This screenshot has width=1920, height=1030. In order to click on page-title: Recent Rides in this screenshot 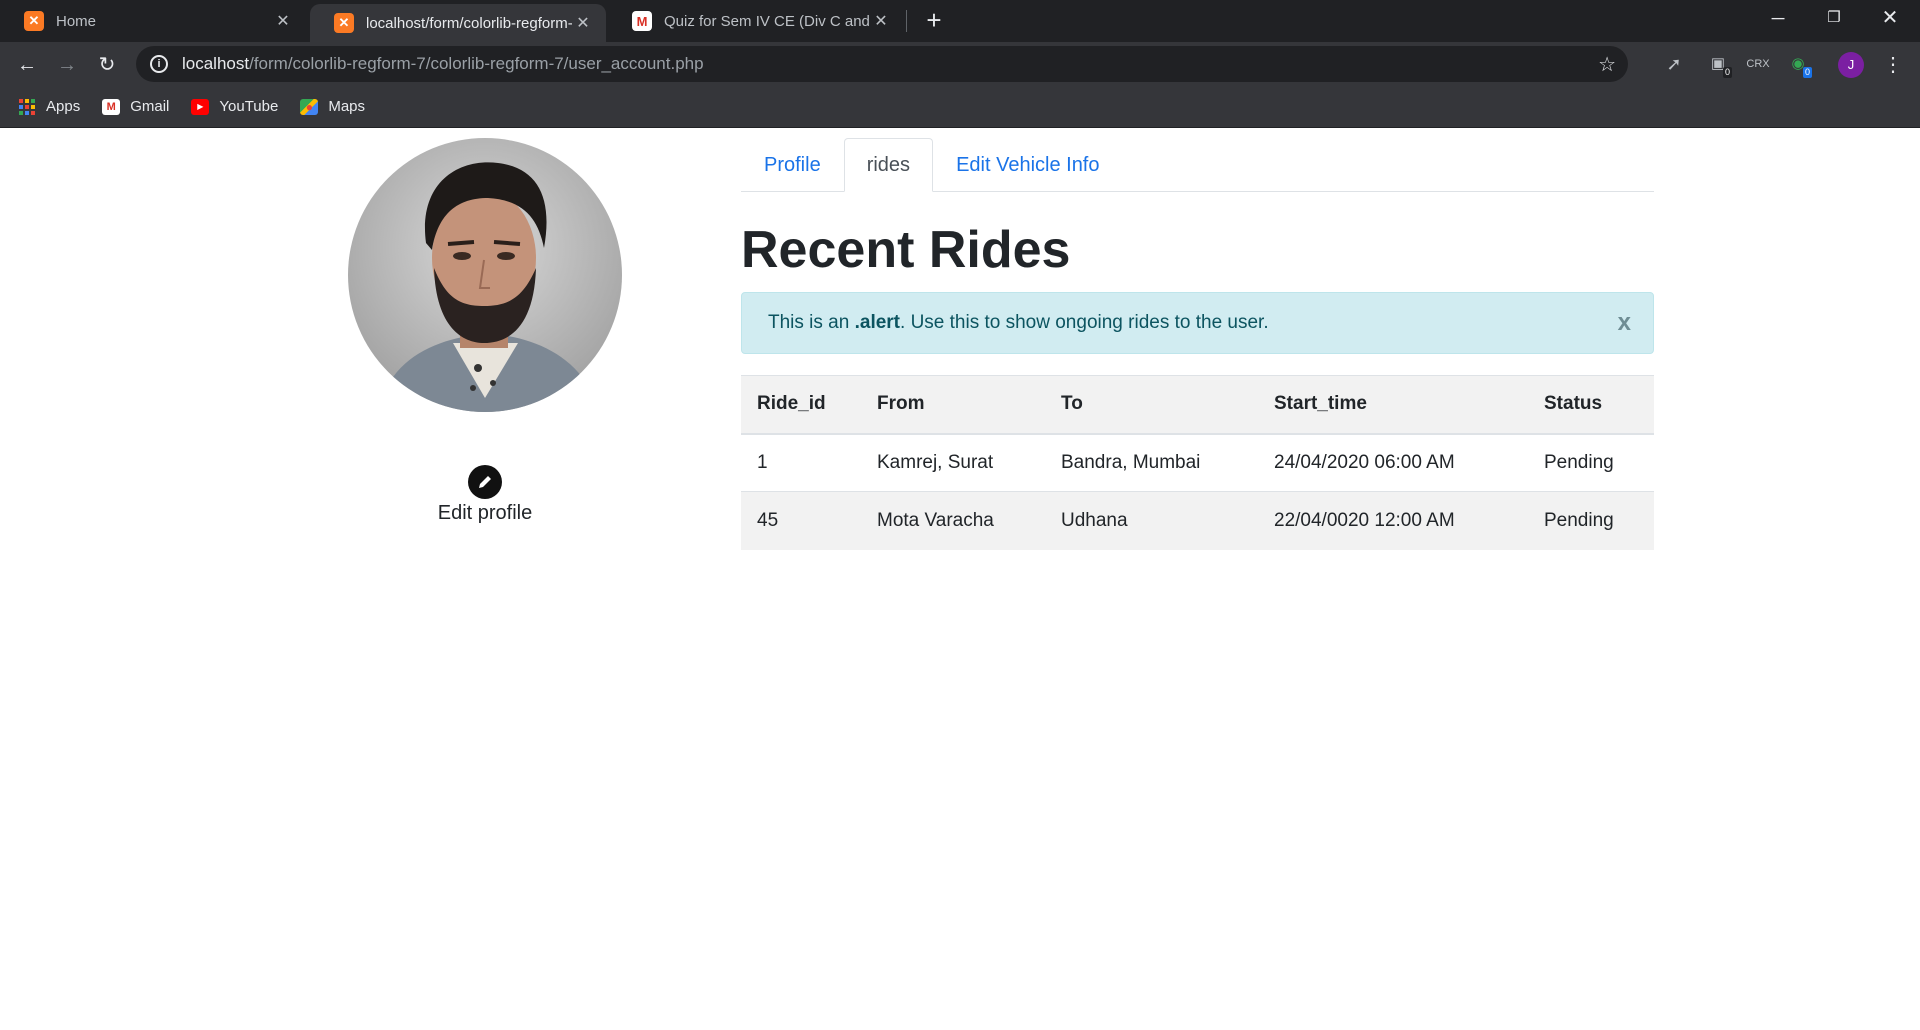, I will do `click(906, 250)`.